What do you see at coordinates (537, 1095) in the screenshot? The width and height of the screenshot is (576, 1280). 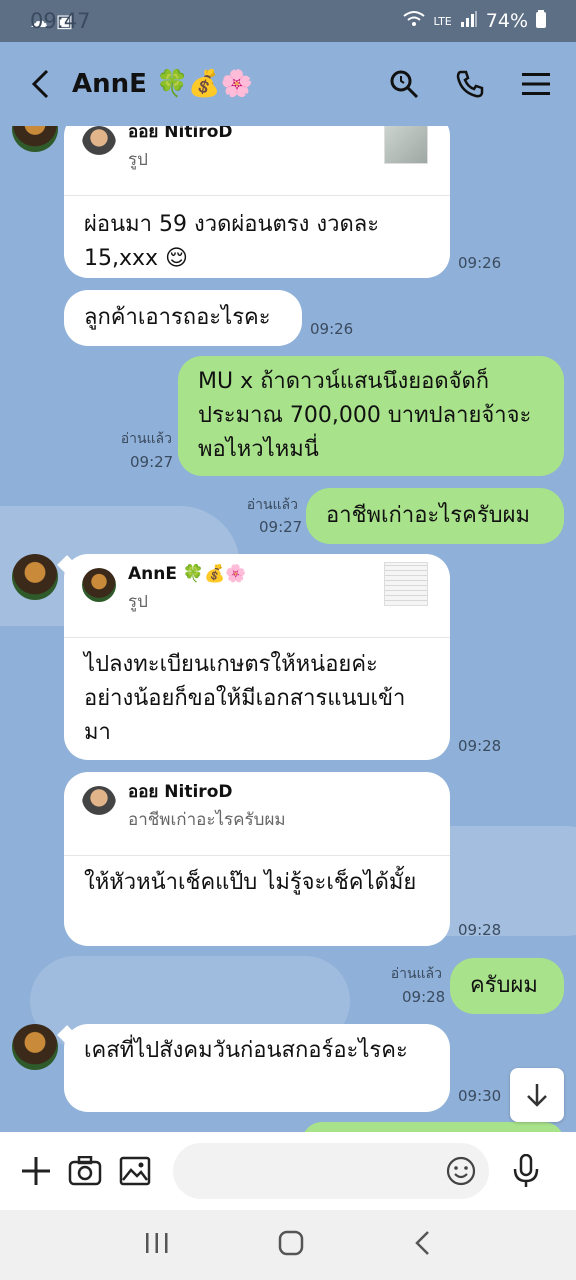 I see `scroll-to-bottom-button` at bounding box center [537, 1095].